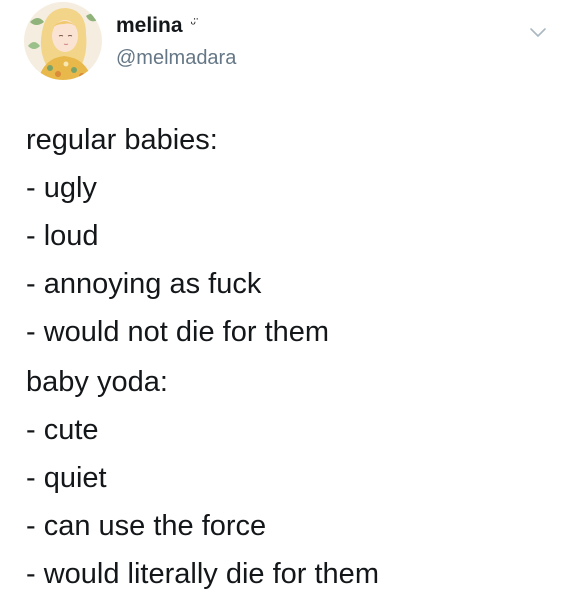 Image resolution: width=570 pixels, height=600 pixels. Describe the element at coordinates (178, 332) in the screenshot. I see `list-item: - would not die for them` at that location.